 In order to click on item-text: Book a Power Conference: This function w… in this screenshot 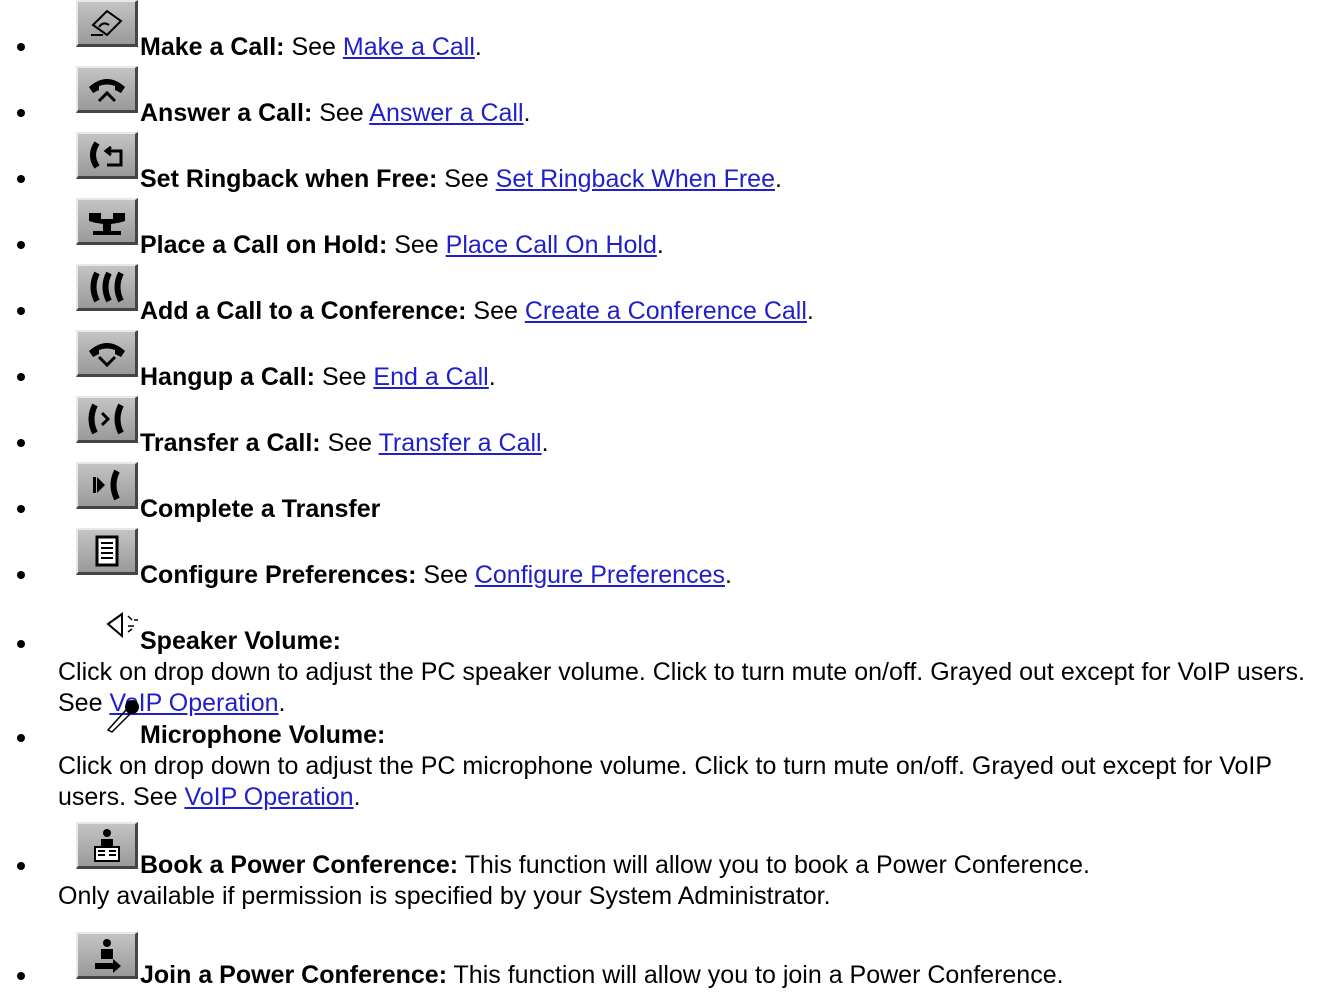, I will do `click(615, 865)`.